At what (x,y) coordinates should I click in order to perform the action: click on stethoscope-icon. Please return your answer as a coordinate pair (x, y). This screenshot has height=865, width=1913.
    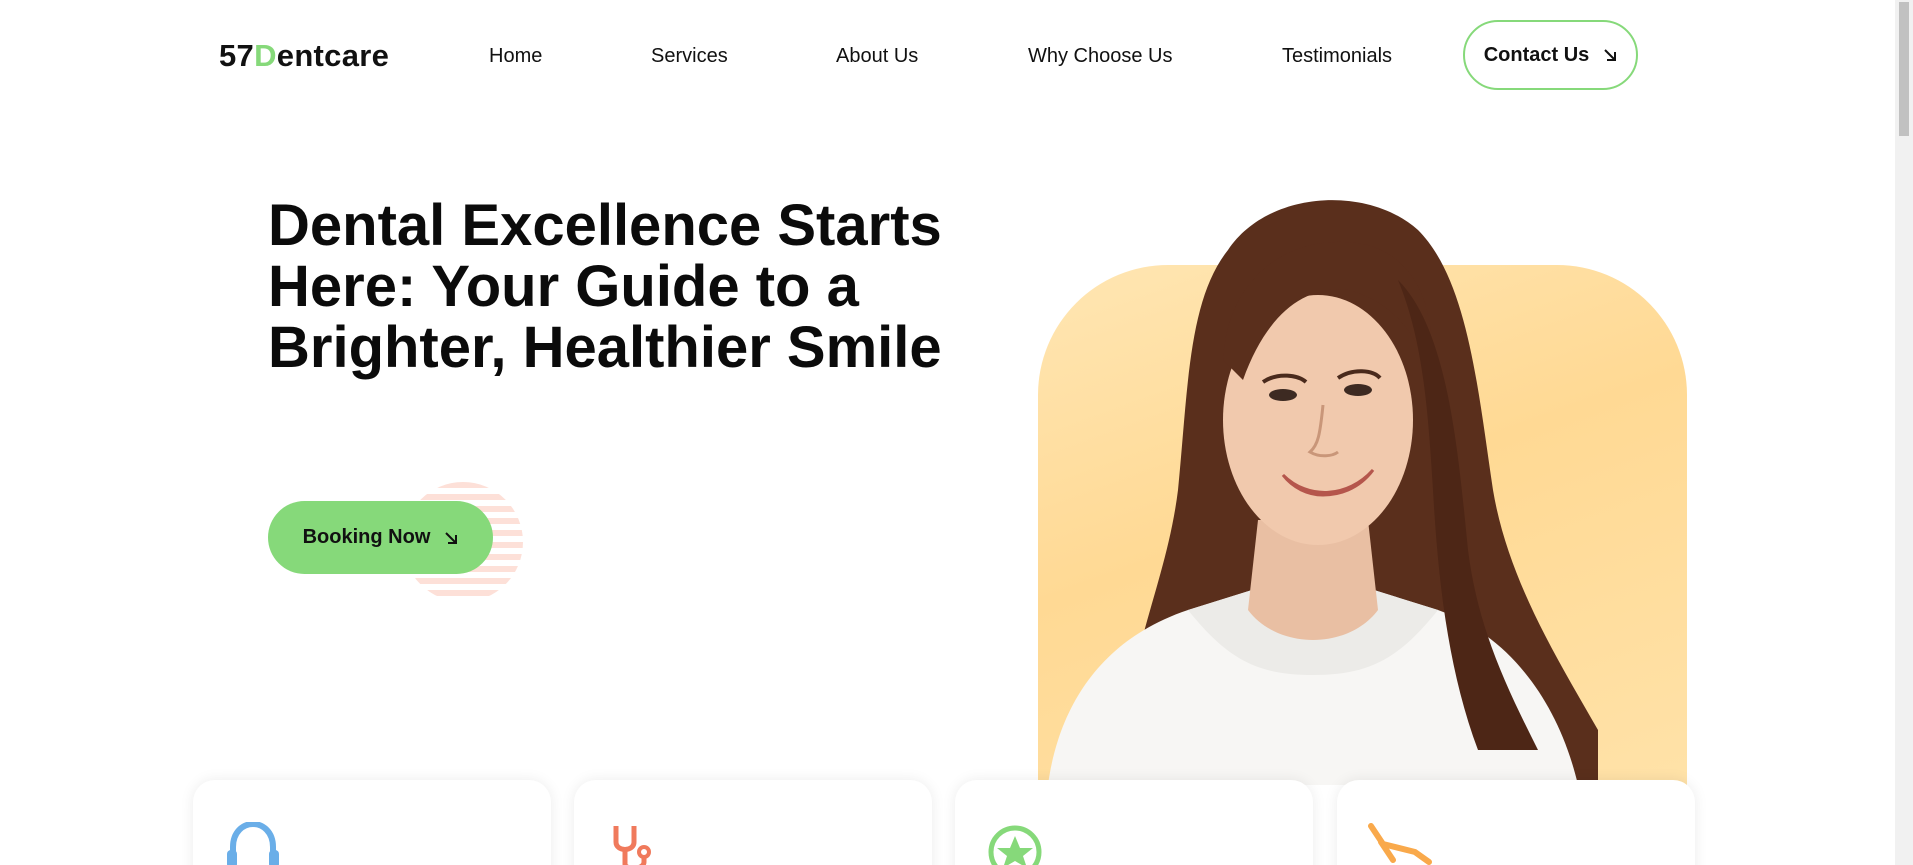
    Looking at the image, I should click on (634, 843).